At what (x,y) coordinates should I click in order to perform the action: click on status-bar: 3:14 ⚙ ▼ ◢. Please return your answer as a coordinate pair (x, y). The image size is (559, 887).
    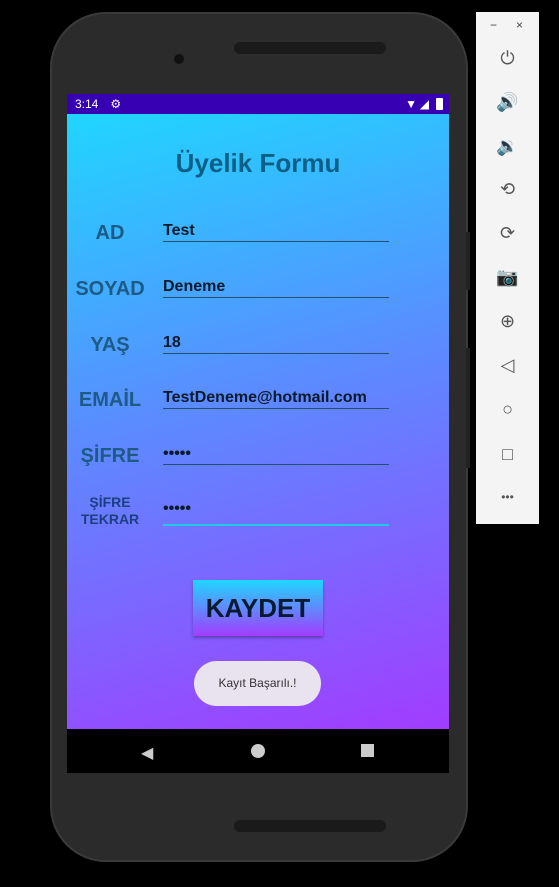
    Looking at the image, I should click on (258, 104).